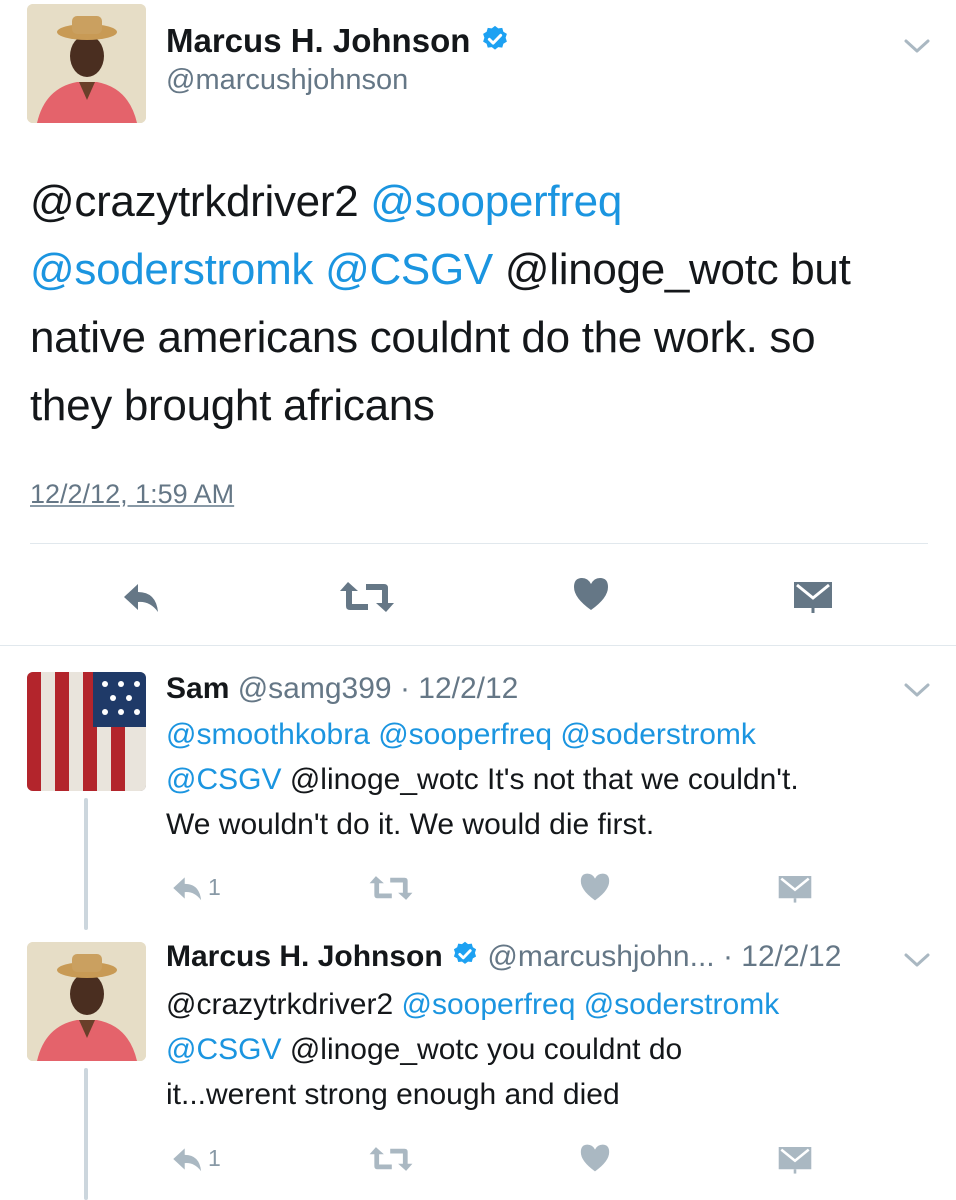  Describe the element at coordinates (86, 1001) in the screenshot. I see `marcus-reply-avatar` at that location.